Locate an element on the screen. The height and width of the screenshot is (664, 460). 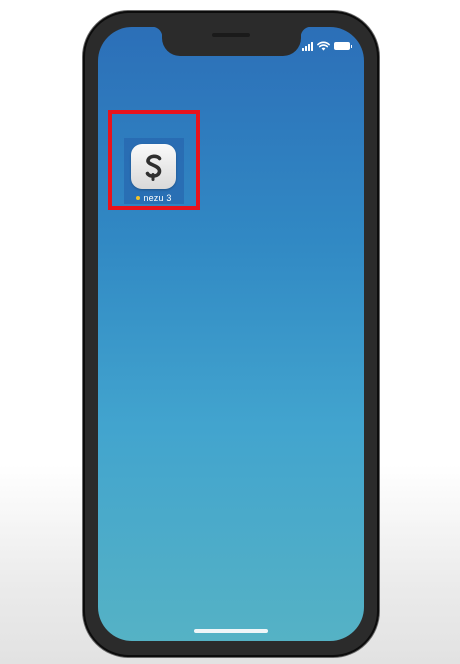
battery-icon is located at coordinates (343, 46).